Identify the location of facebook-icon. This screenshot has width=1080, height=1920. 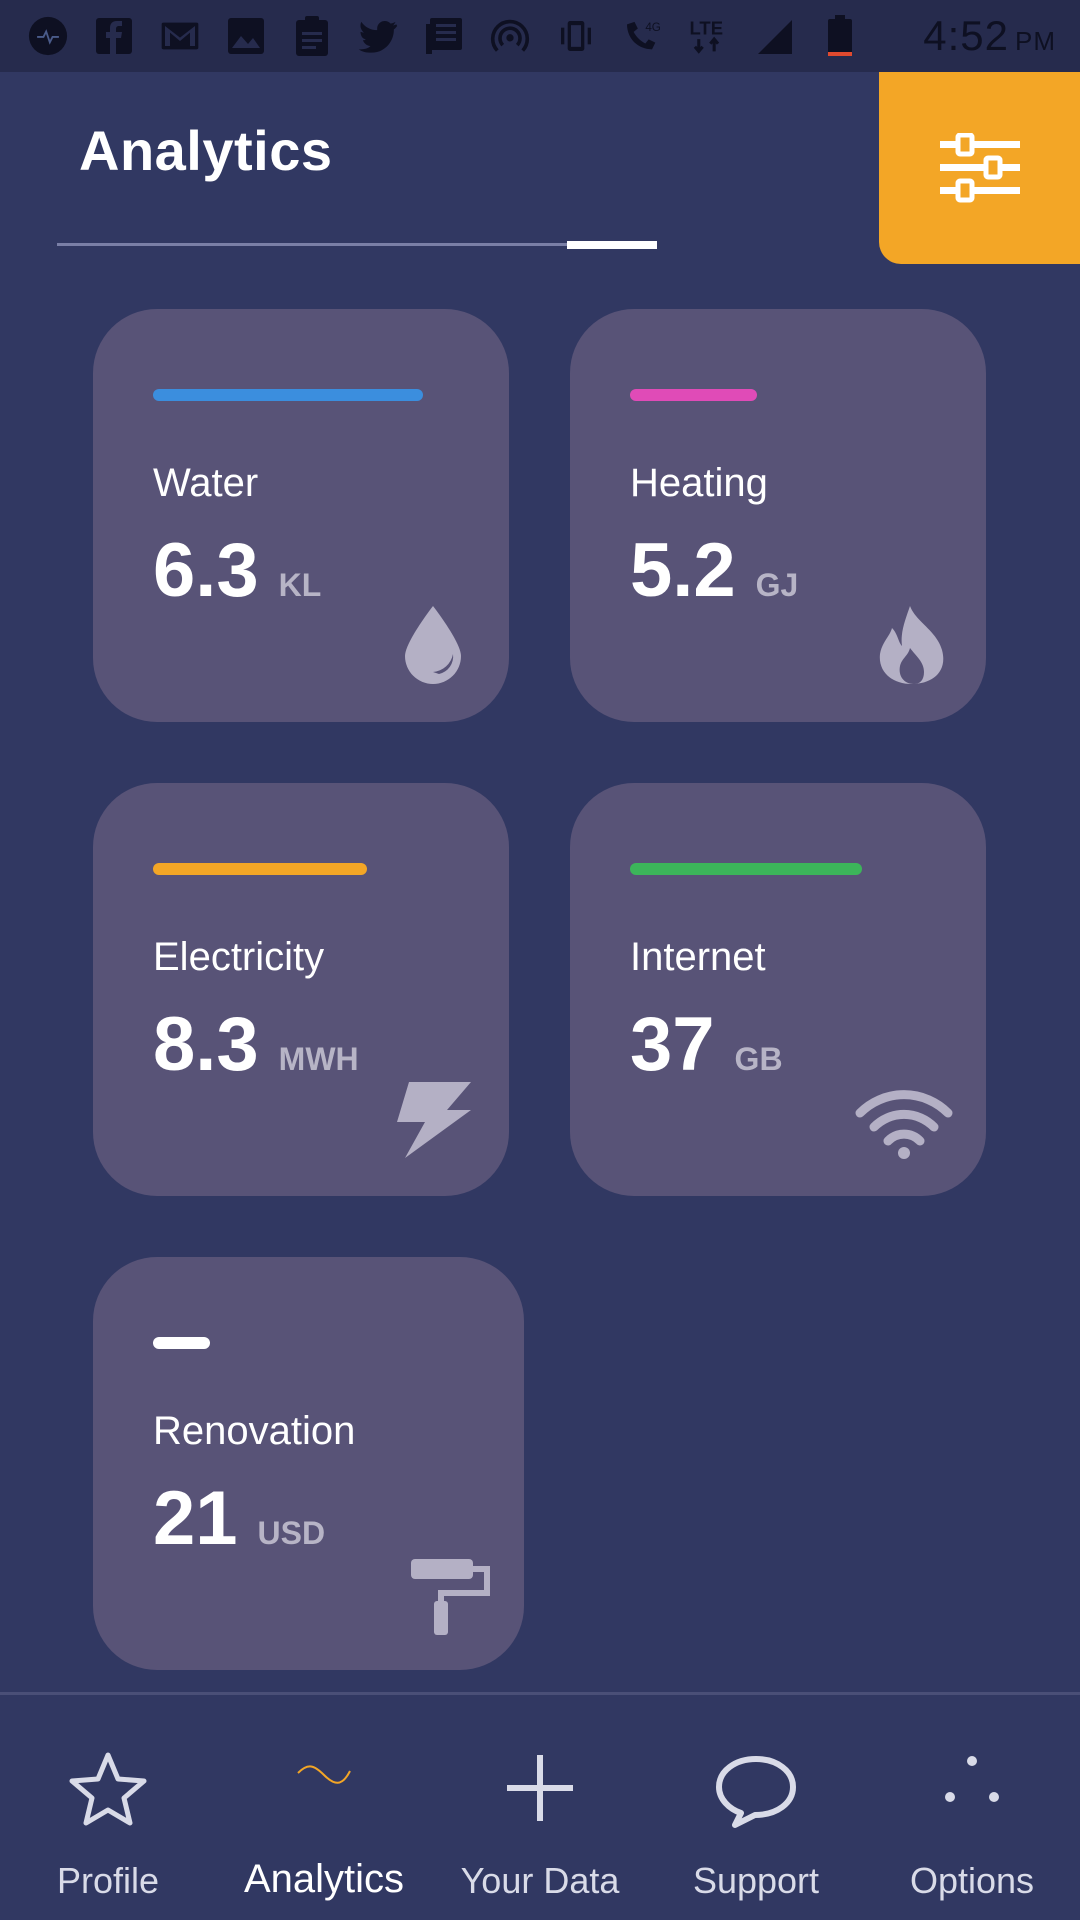
(114, 36).